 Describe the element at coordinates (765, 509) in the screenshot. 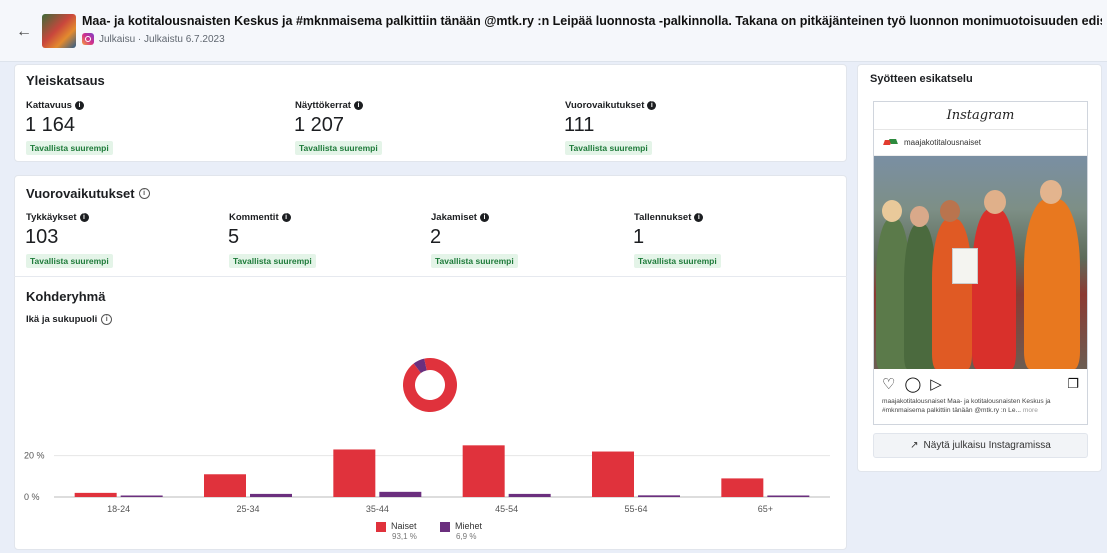

I see `x-tick-label: 65+` at that location.